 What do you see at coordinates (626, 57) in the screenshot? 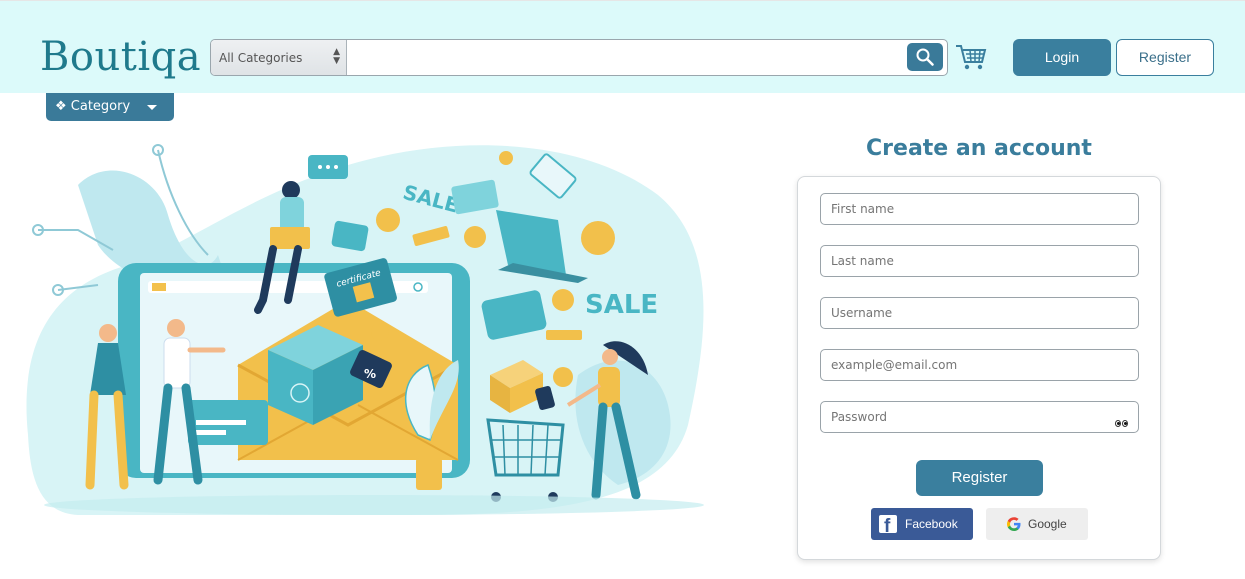
I see `search-input` at bounding box center [626, 57].